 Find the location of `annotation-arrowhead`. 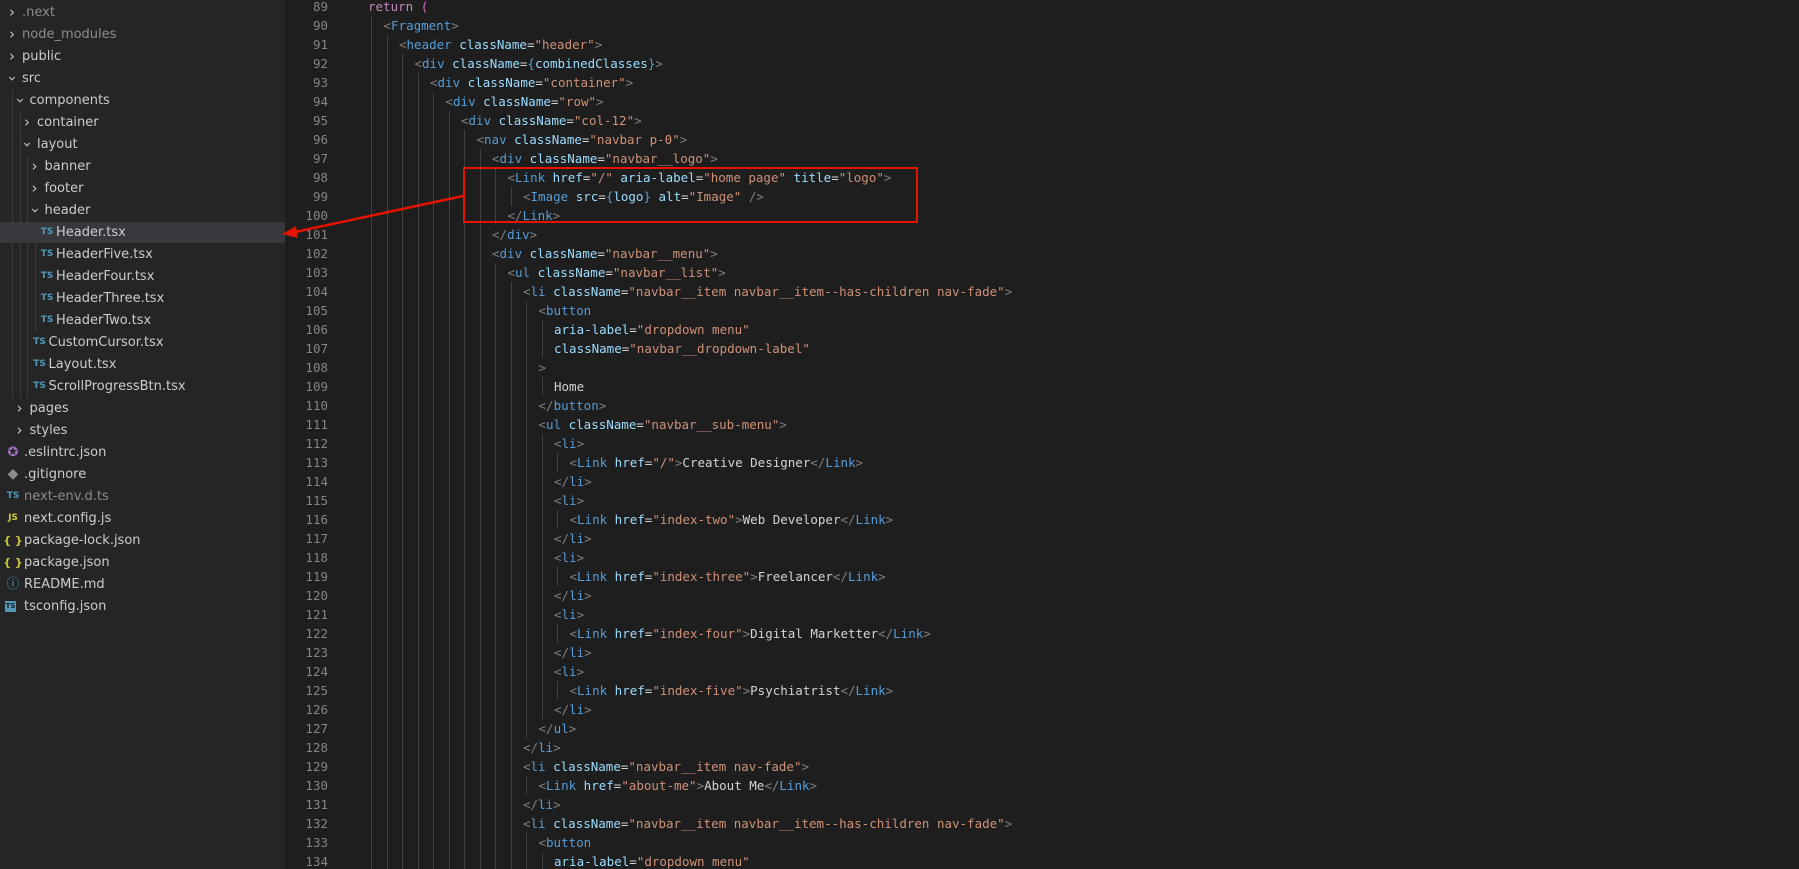

annotation-arrowhead is located at coordinates (290, 232).